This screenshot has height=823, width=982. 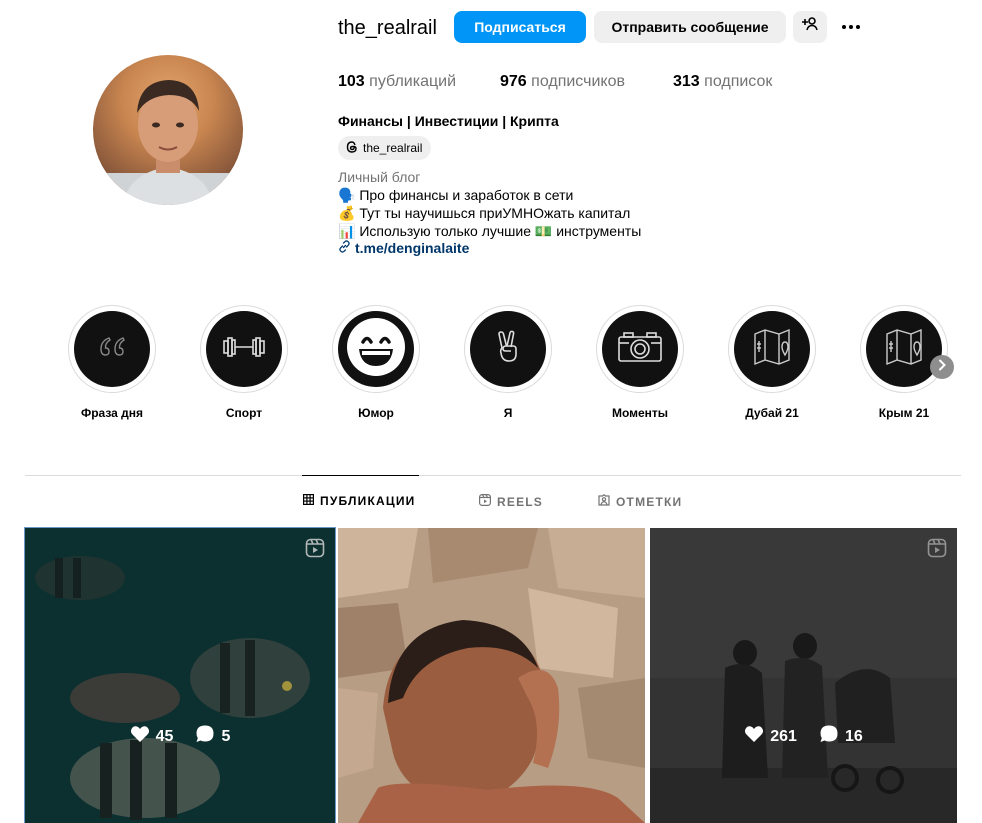 I want to click on tab-reels: REELS, so click(x=511, y=501).